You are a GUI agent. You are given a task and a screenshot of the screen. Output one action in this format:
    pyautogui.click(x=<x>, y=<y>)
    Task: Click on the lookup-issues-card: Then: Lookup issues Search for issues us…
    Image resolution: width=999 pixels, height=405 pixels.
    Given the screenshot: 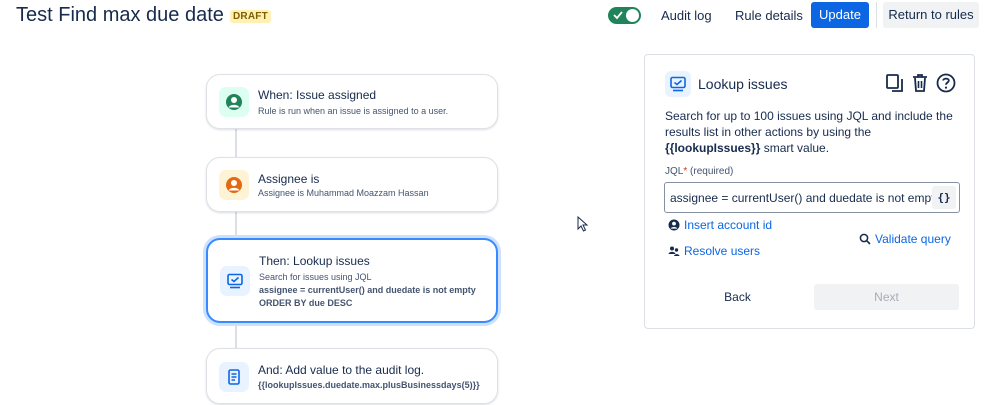 What is the action you would take?
    pyautogui.click(x=352, y=280)
    